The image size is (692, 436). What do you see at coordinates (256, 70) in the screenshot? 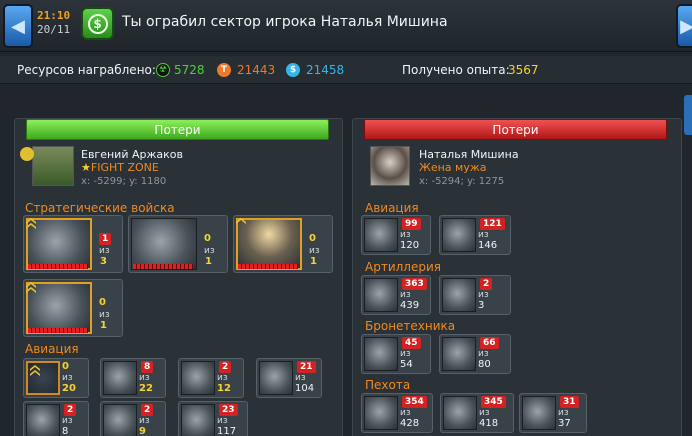
I see `resource-value-2: 21443` at bounding box center [256, 70].